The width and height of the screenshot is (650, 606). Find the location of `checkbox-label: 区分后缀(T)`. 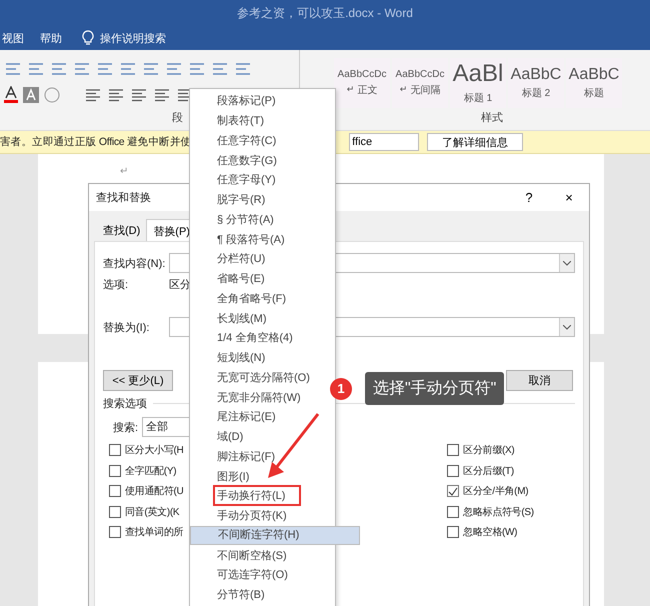

checkbox-label: 区分后缀(T) is located at coordinates (488, 471).